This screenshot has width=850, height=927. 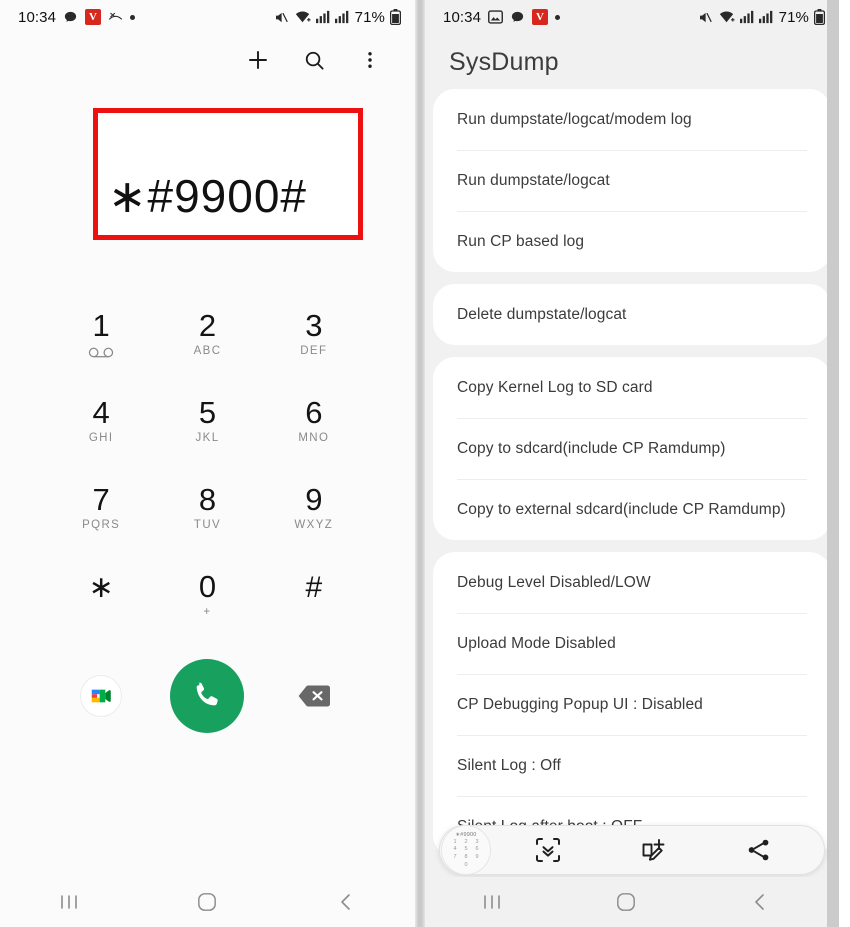 What do you see at coordinates (101, 524) in the screenshot?
I see `dialpad-key-letters: PQRS` at bounding box center [101, 524].